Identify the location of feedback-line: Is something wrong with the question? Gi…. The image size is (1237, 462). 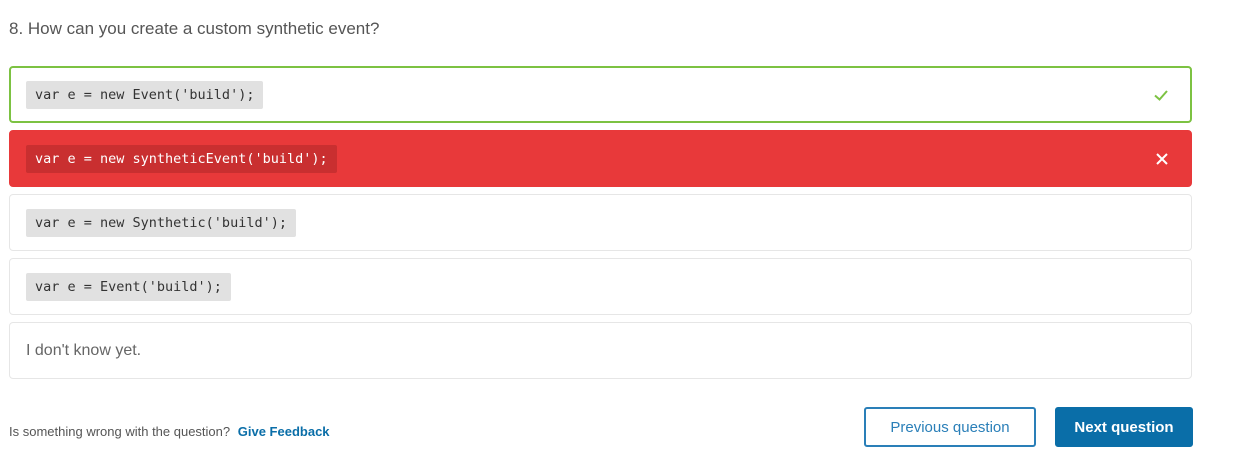
(169, 431).